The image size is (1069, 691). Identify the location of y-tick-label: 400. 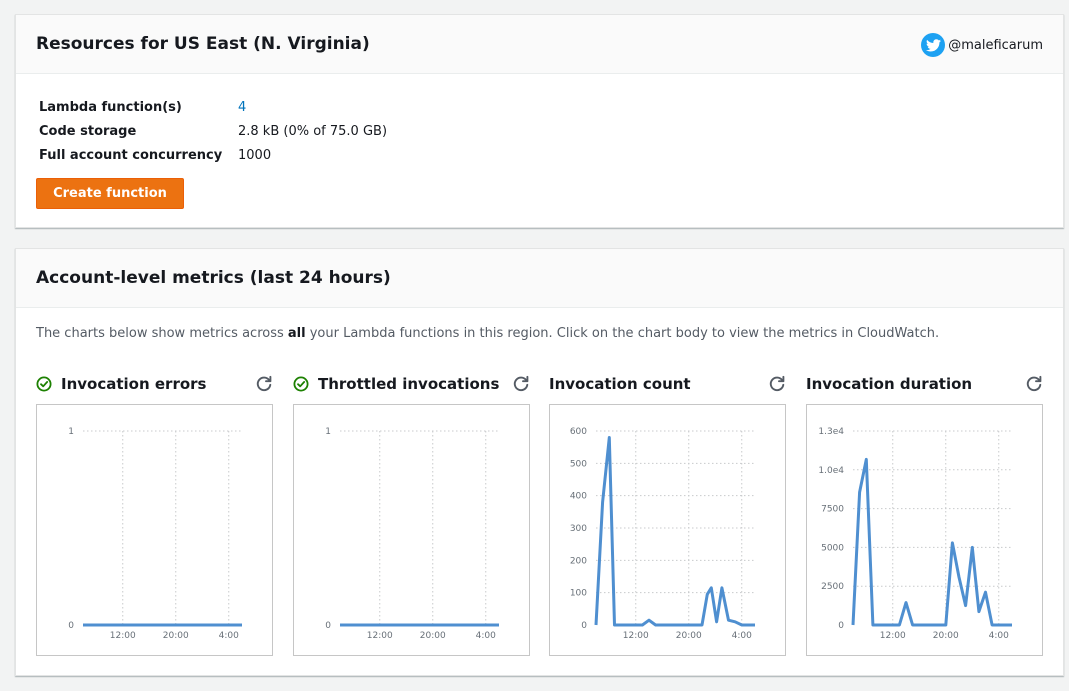
(578, 497).